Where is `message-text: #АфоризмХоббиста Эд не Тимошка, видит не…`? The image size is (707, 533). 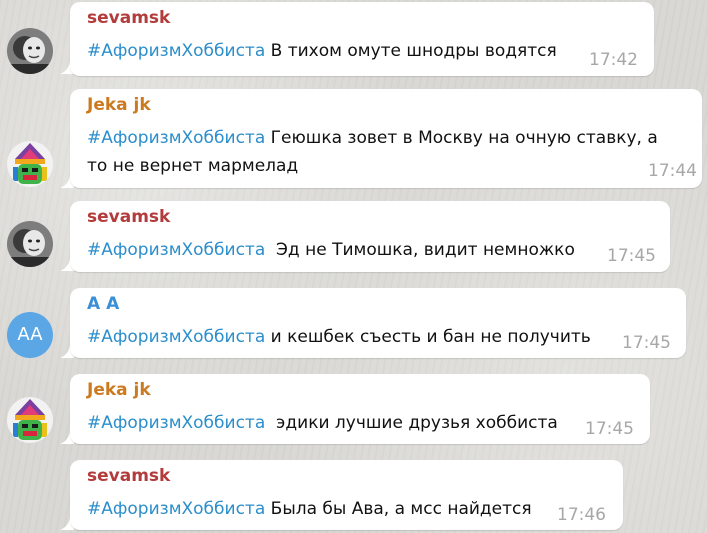
message-text: #АфоризмХоббиста Эд не Тимошка, видит не… is located at coordinates (331, 250).